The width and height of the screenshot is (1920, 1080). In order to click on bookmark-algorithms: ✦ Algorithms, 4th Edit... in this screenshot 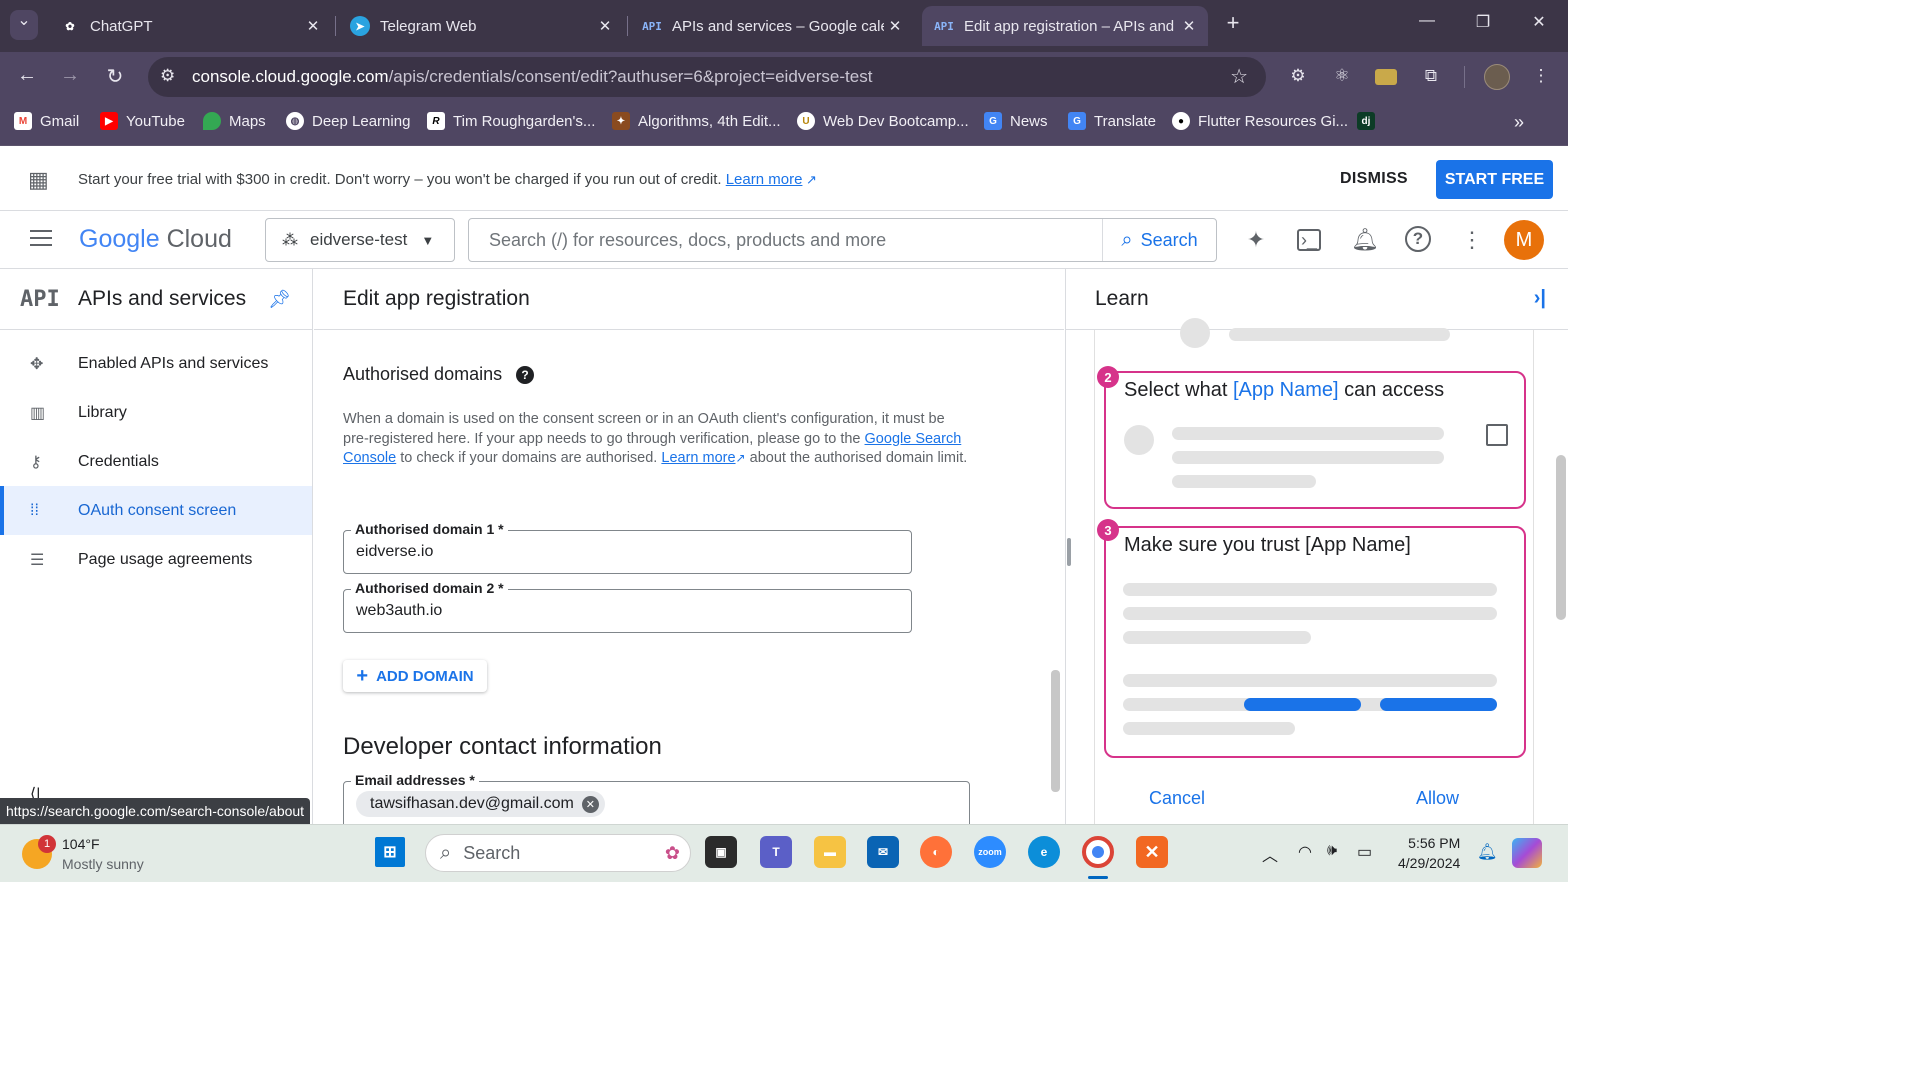, I will do `click(696, 121)`.